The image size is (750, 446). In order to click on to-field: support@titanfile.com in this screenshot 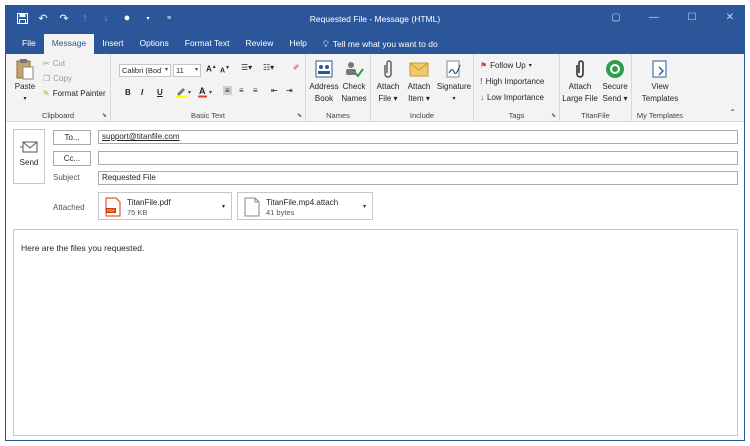, I will do `click(418, 137)`.